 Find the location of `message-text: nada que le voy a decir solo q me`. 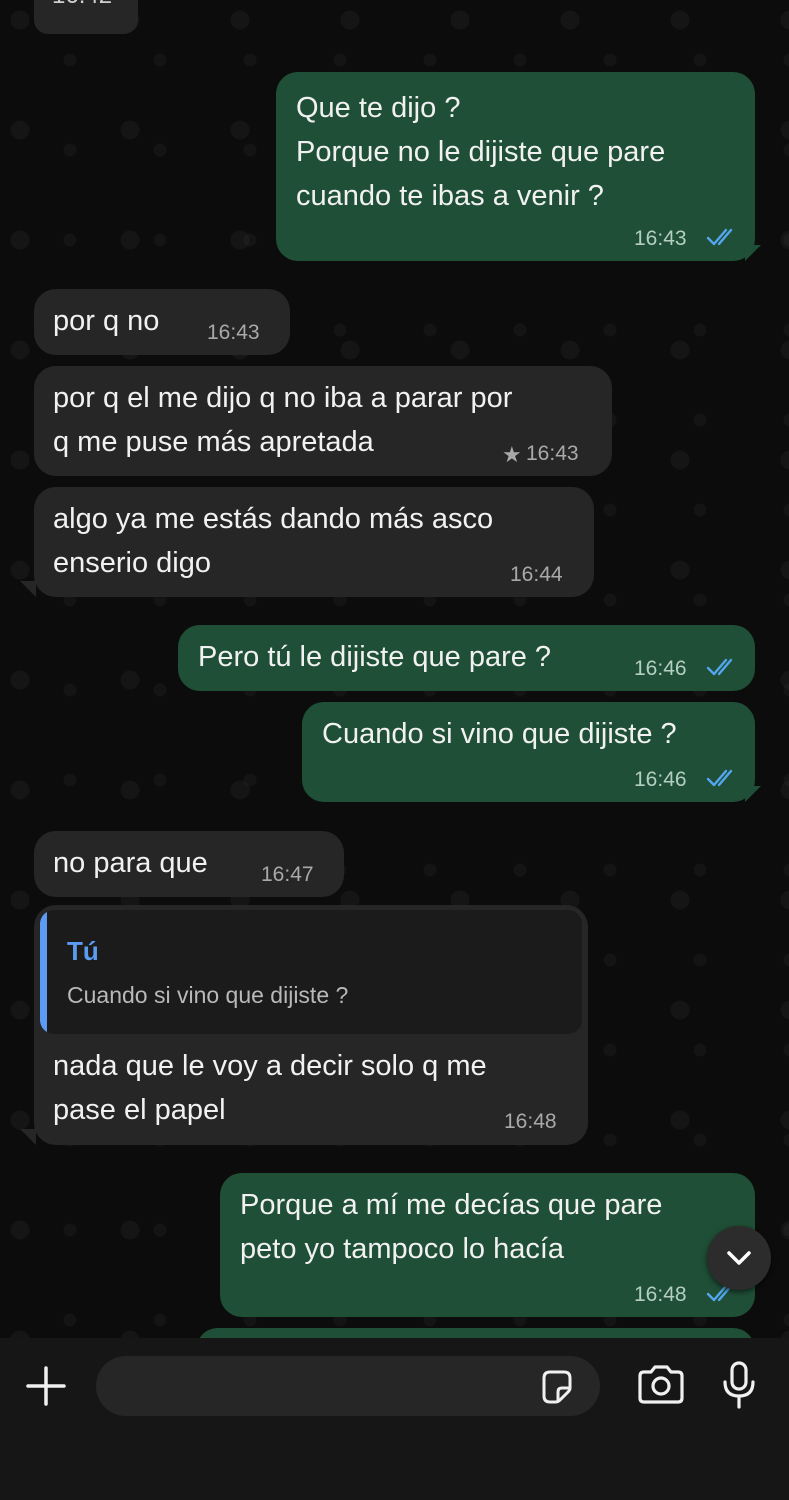

message-text: nada que le voy a decir solo q me is located at coordinates (270, 1066).